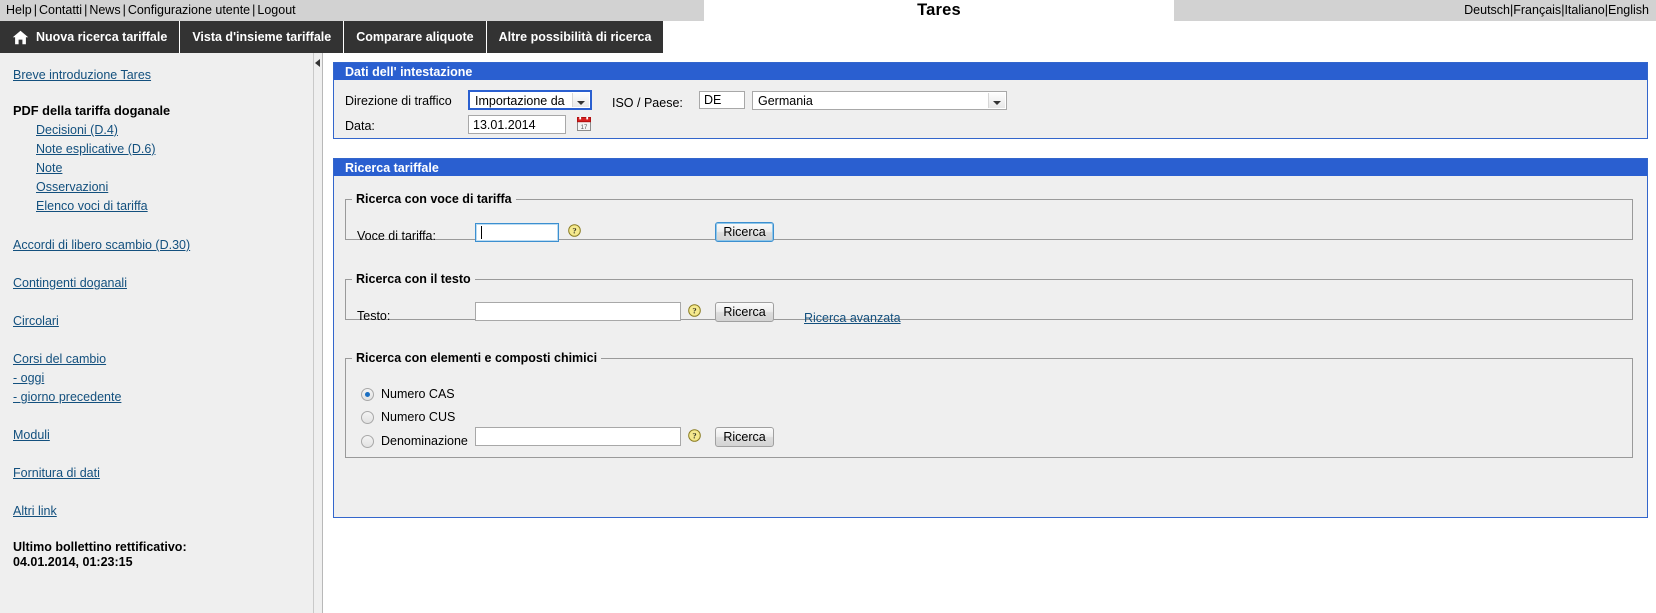 The image size is (1656, 613). What do you see at coordinates (424, 441) in the screenshot?
I see `radio-label-denominazione: Denominazione` at bounding box center [424, 441].